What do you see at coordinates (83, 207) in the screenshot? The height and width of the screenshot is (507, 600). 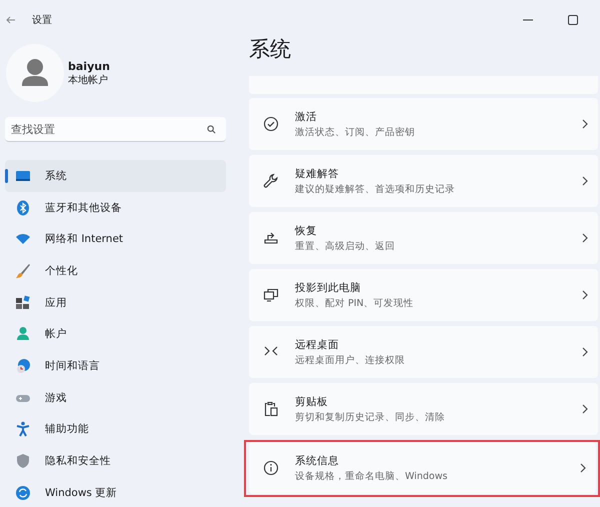 I see `nav-label: 蓝牙和其他设备` at bounding box center [83, 207].